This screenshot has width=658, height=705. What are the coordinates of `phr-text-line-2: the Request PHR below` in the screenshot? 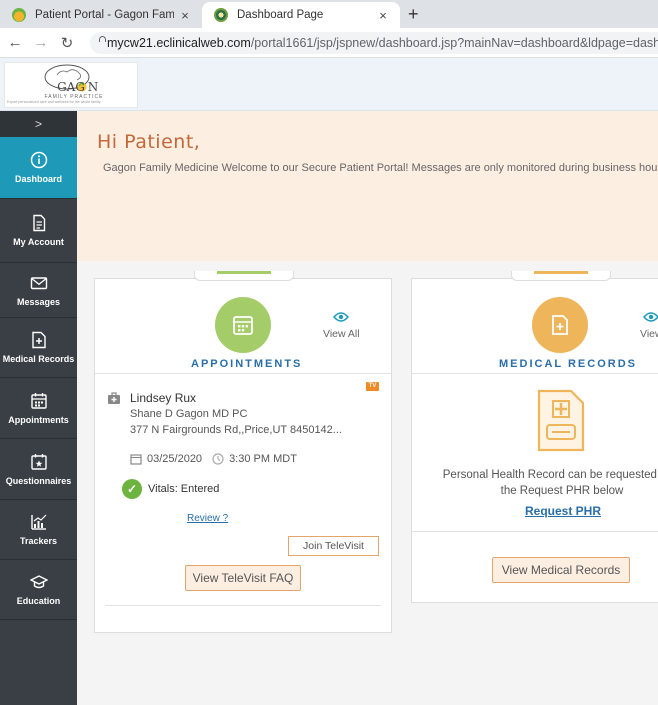 It's located at (562, 491).